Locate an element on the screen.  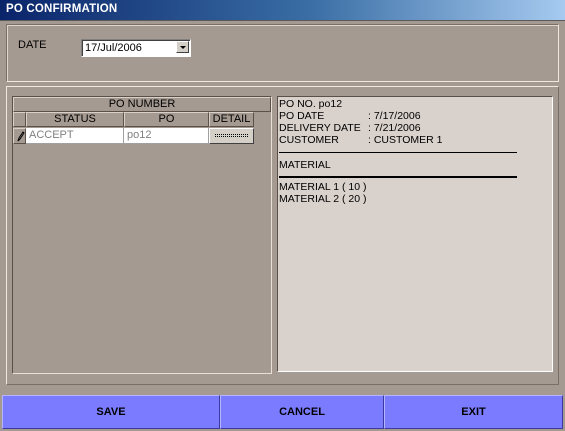
po-number-line: PO NO. po12 is located at coordinates (311, 104).